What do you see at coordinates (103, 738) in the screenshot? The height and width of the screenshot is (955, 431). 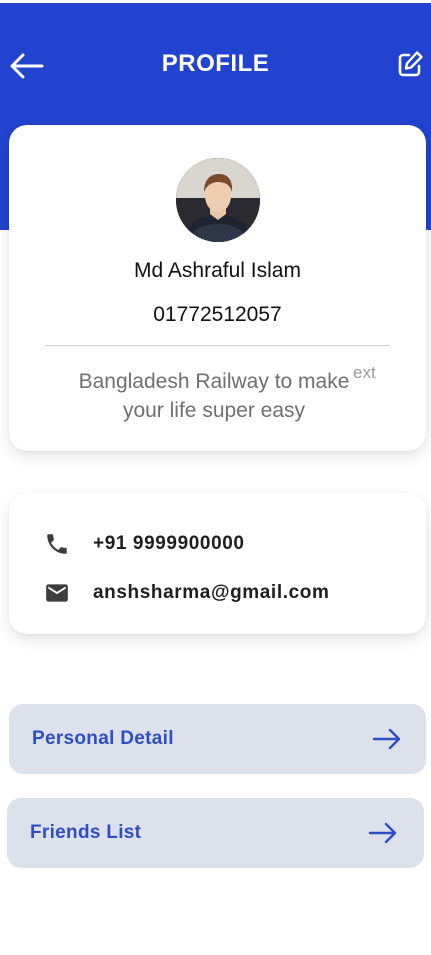 I see `personal-detail-label: Personal Detail` at bounding box center [103, 738].